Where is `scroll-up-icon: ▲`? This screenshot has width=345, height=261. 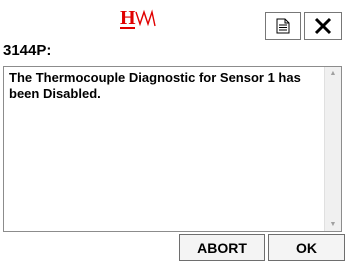 scroll-up-icon: ▲ is located at coordinates (333, 73).